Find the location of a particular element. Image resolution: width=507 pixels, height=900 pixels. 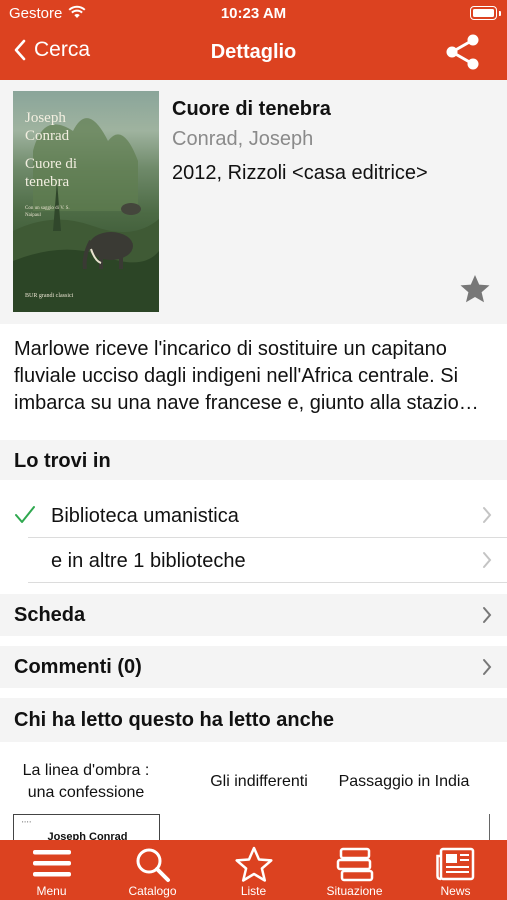

comments-row: Commenti (0) is located at coordinates (253, 667).